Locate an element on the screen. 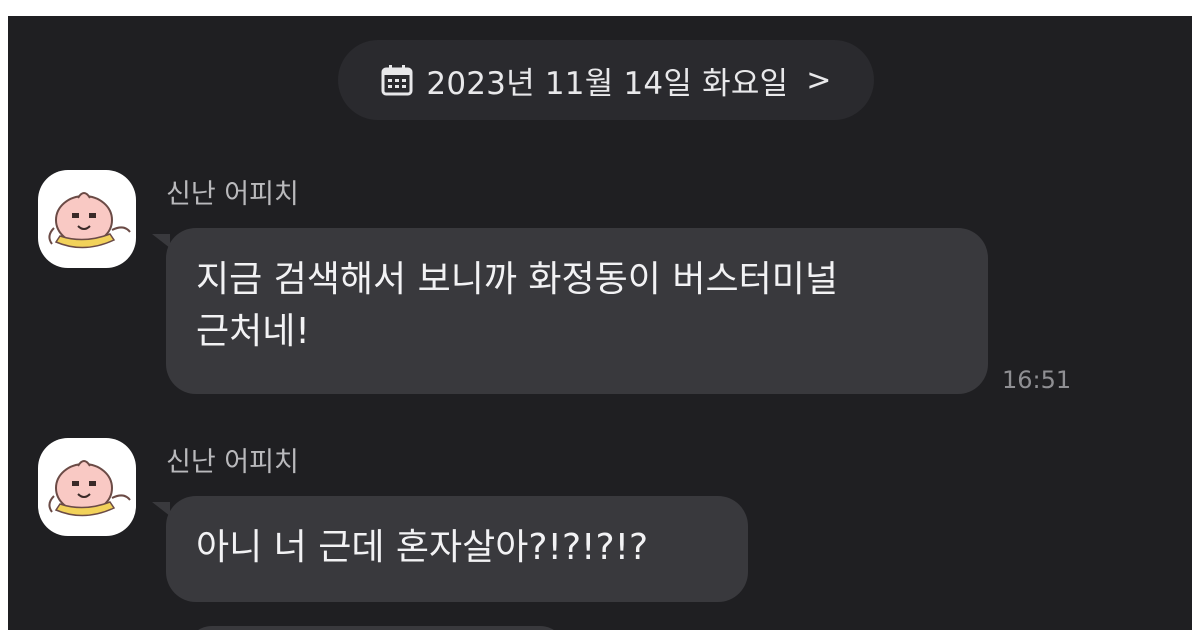 This screenshot has width=1200, height=630. message-bubble: 아니 너 근데 혼자살아?!?!?!? is located at coordinates (450, 549).